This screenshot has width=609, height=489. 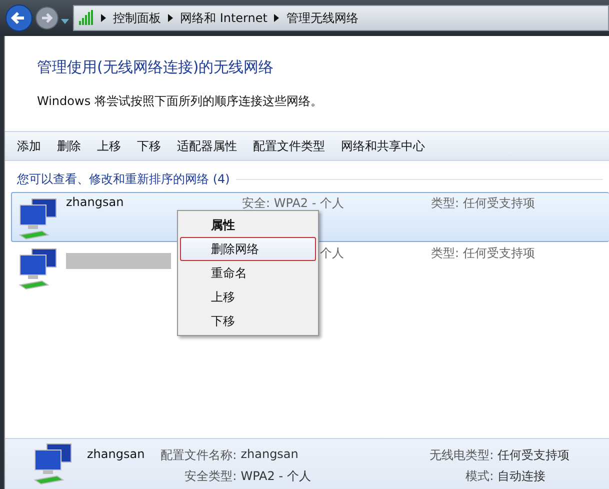 What do you see at coordinates (156, 67) in the screenshot?
I see `page-heading: 管理使用(无线网络连接)的无线网络` at bounding box center [156, 67].